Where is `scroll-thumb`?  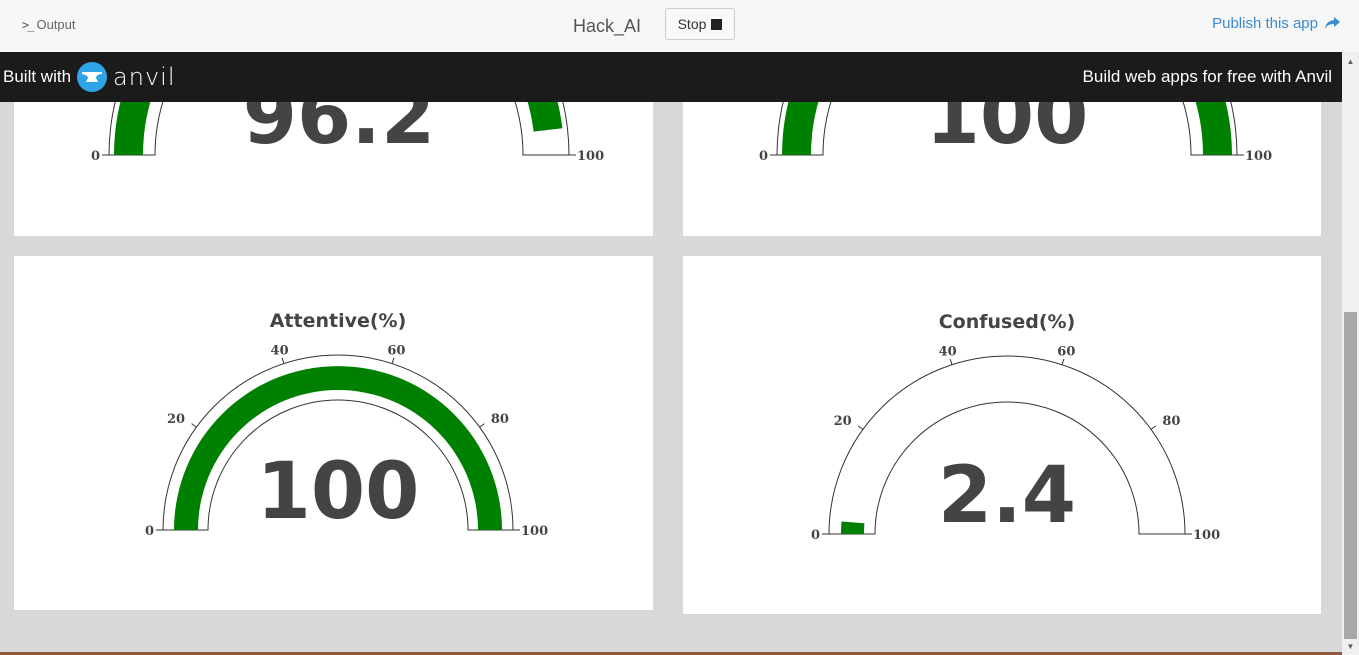
scroll-thumb is located at coordinates (1350, 475).